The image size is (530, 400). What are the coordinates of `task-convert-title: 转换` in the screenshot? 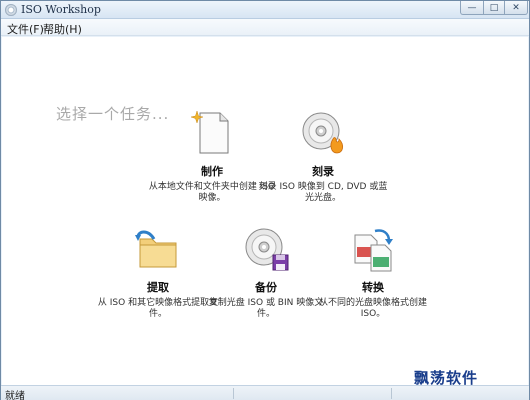 It's located at (373, 287).